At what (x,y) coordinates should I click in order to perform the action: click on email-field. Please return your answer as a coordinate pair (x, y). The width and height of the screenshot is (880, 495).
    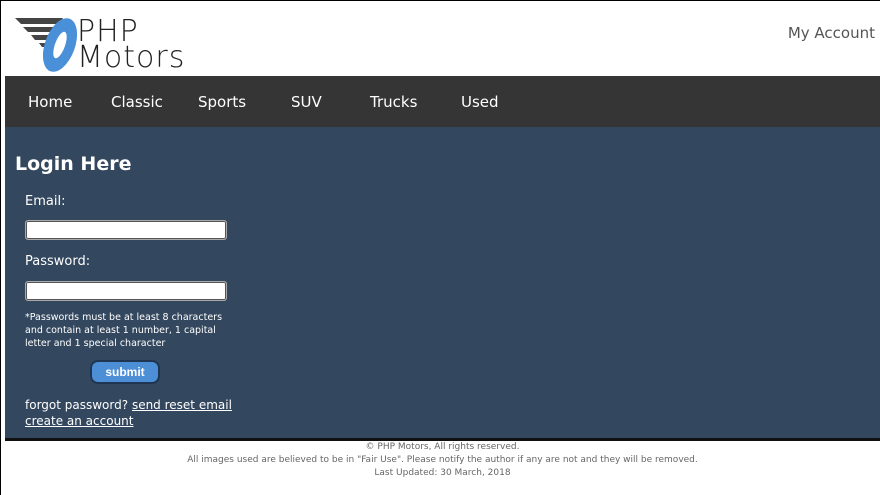
    Looking at the image, I should click on (126, 230).